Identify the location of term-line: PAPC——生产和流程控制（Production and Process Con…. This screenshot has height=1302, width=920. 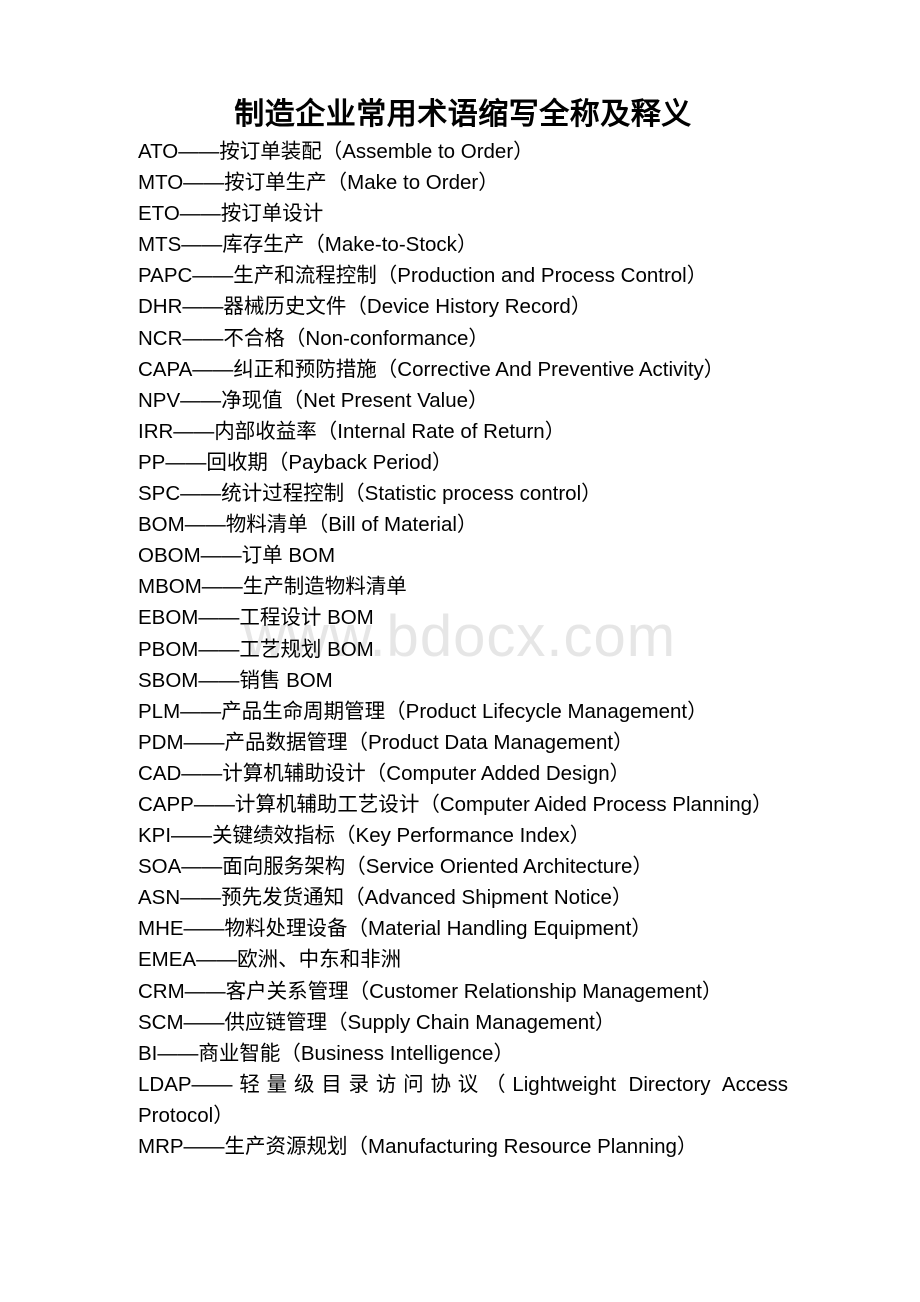
(423, 276).